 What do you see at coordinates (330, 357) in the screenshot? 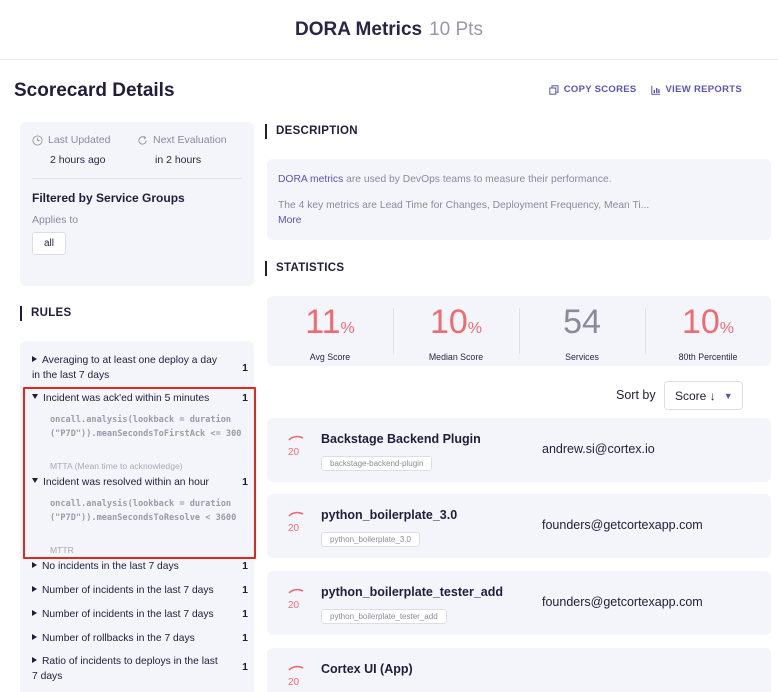
I see `stat-label: Avg Score` at bounding box center [330, 357].